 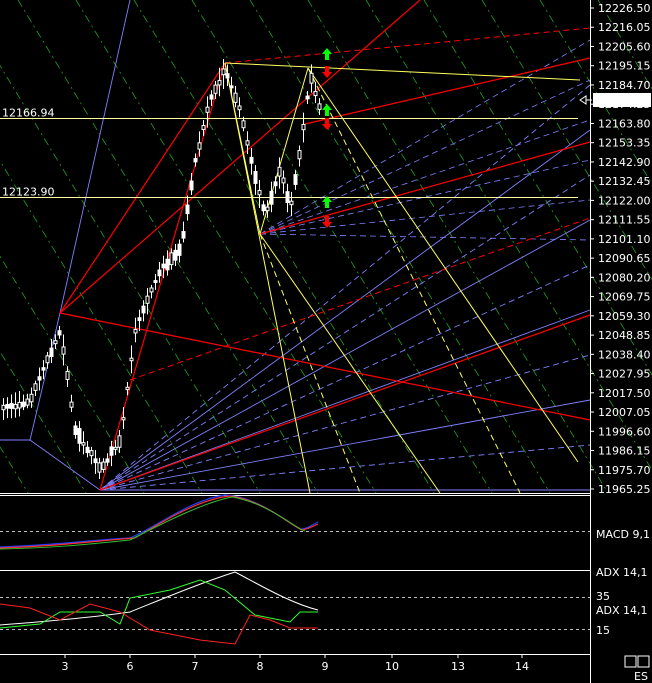 I want to click on y-tick-label: 11986.15, so click(x=624, y=451).